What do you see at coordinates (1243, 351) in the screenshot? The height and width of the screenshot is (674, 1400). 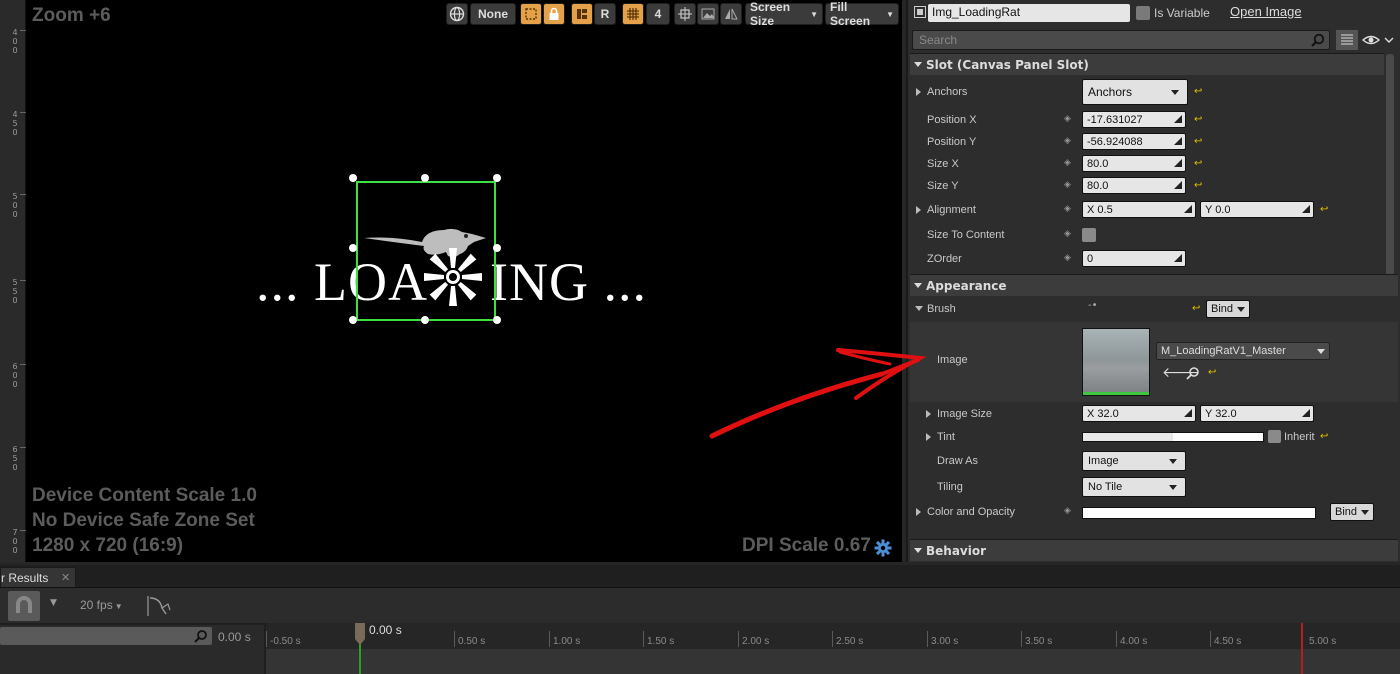 I see `image-asset-dropdown: M_LoadingRatV1_Master` at bounding box center [1243, 351].